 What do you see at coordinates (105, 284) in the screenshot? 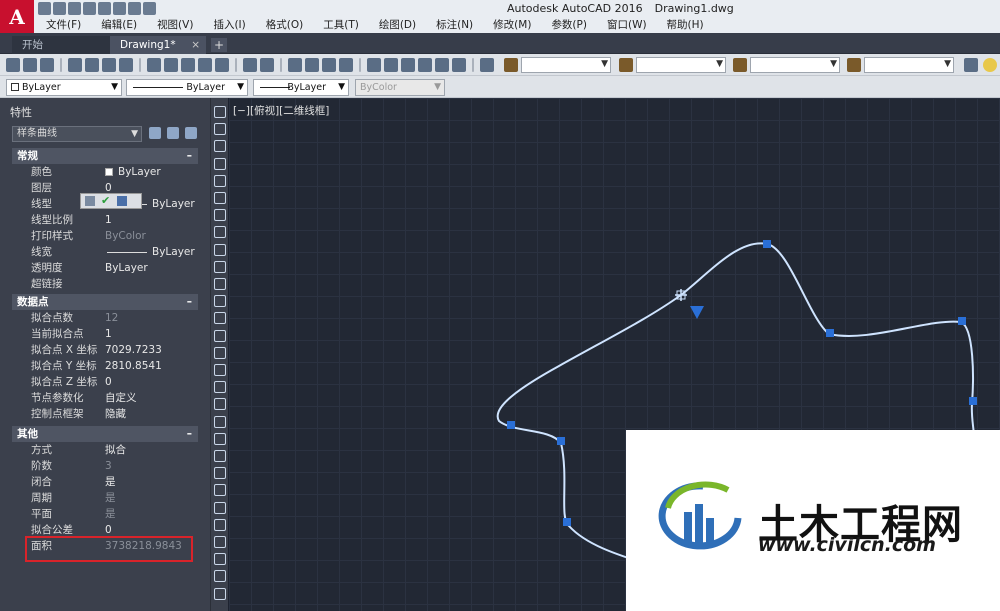
I see `property-row: 超链接` at bounding box center [105, 284].